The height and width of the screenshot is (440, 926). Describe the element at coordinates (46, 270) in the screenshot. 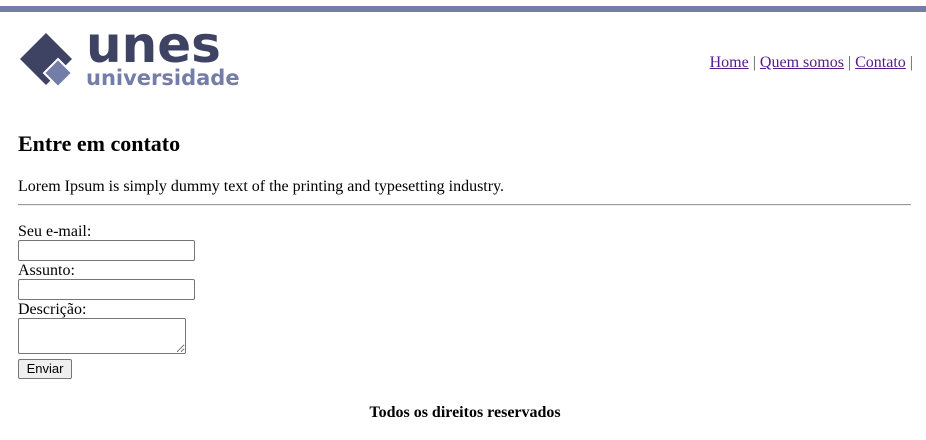

I see `subject-label: Assunto:` at that location.